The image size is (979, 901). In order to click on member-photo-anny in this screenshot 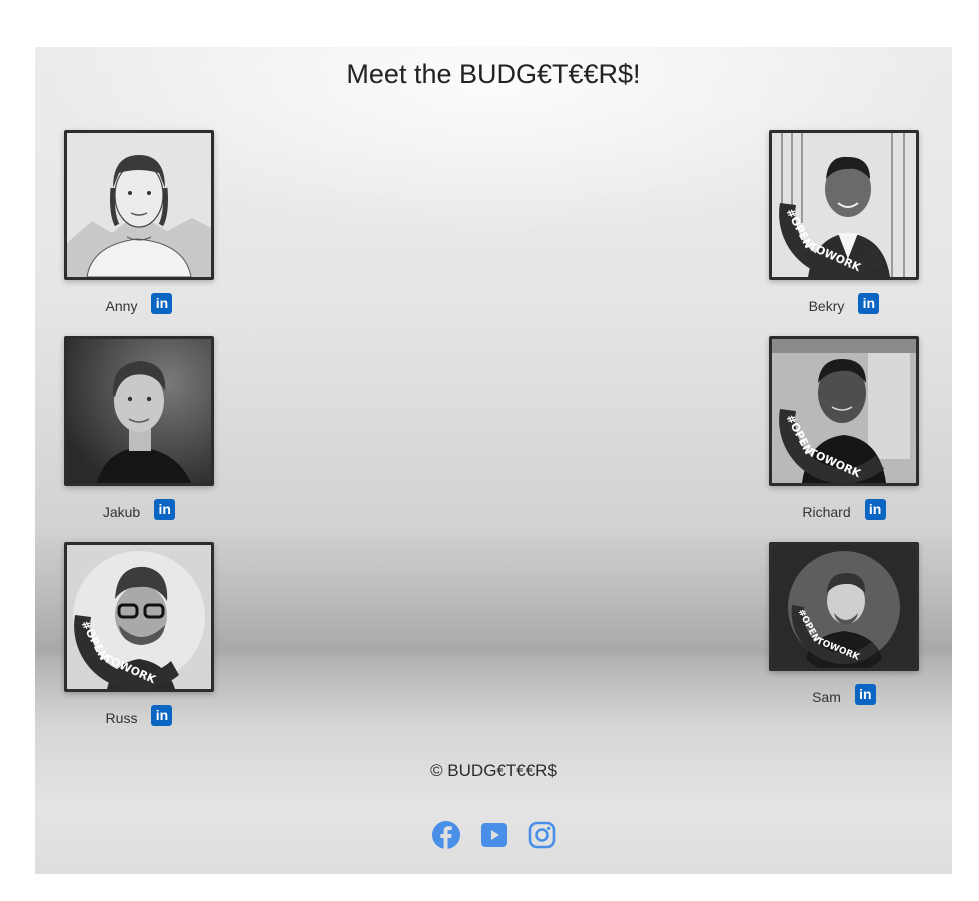, I will do `click(139, 205)`.